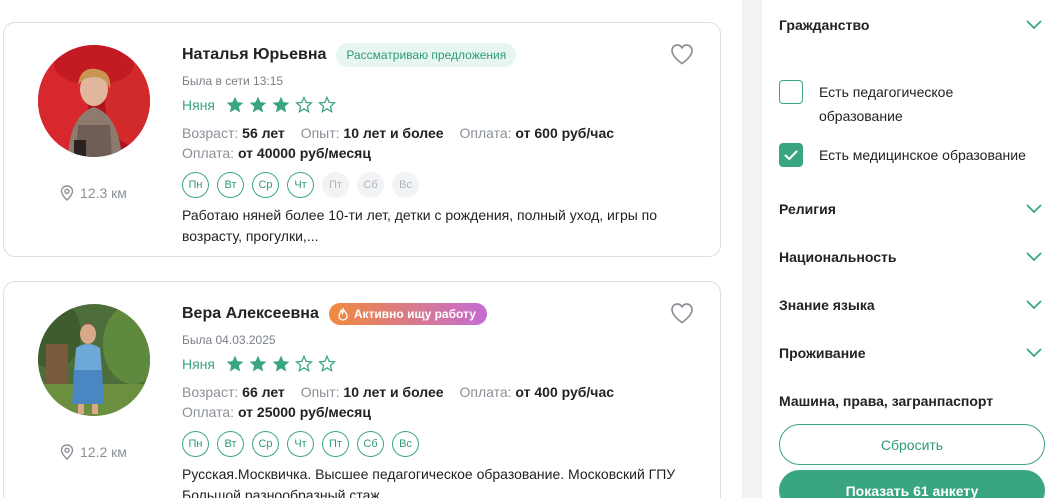 The height and width of the screenshot is (498, 1060). I want to click on checkbox-label: Есть медицинское образование, so click(922, 155).